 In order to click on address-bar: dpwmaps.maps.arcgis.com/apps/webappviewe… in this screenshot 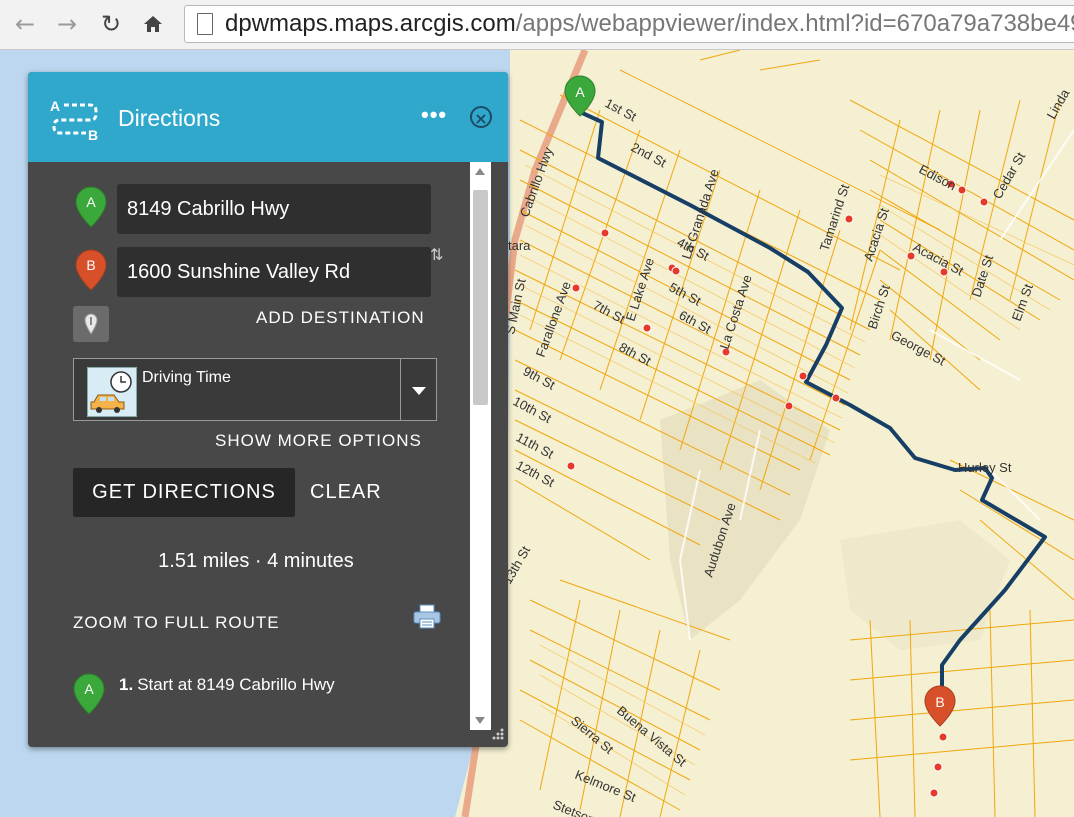, I will do `click(629, 24)`.